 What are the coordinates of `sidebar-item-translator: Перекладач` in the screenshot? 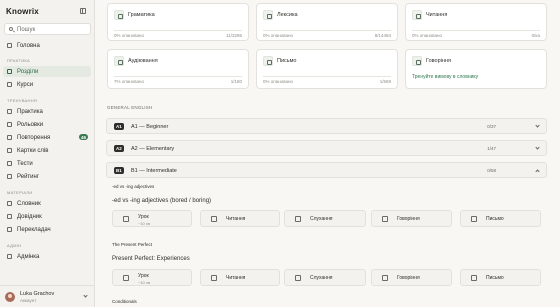 It's located at (47, 229).